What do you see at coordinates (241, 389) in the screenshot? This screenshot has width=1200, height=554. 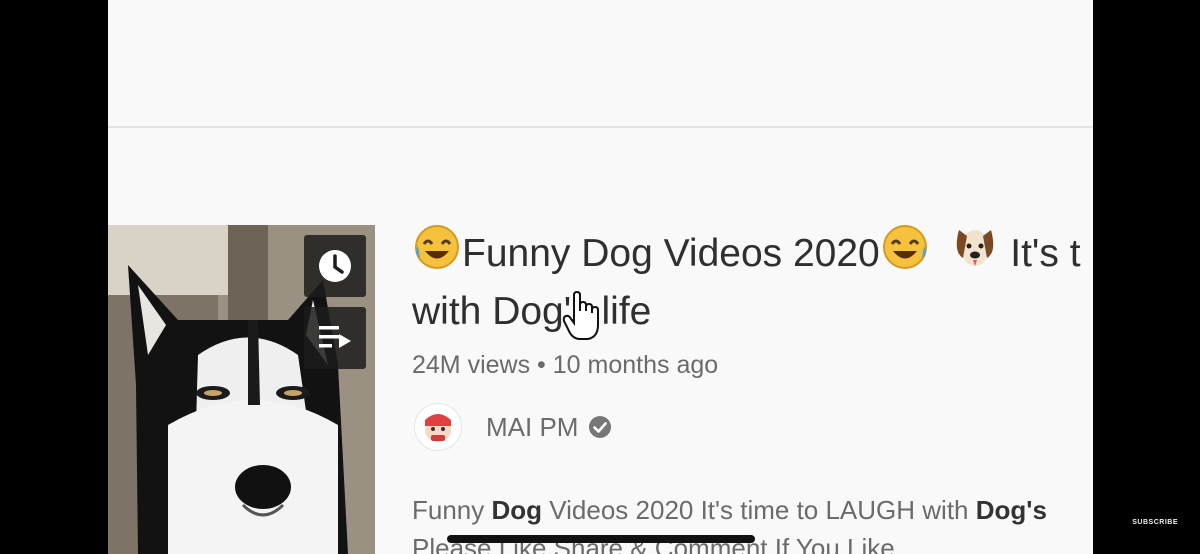 I see `video-thumbnail` at bounding box center [241, 389].